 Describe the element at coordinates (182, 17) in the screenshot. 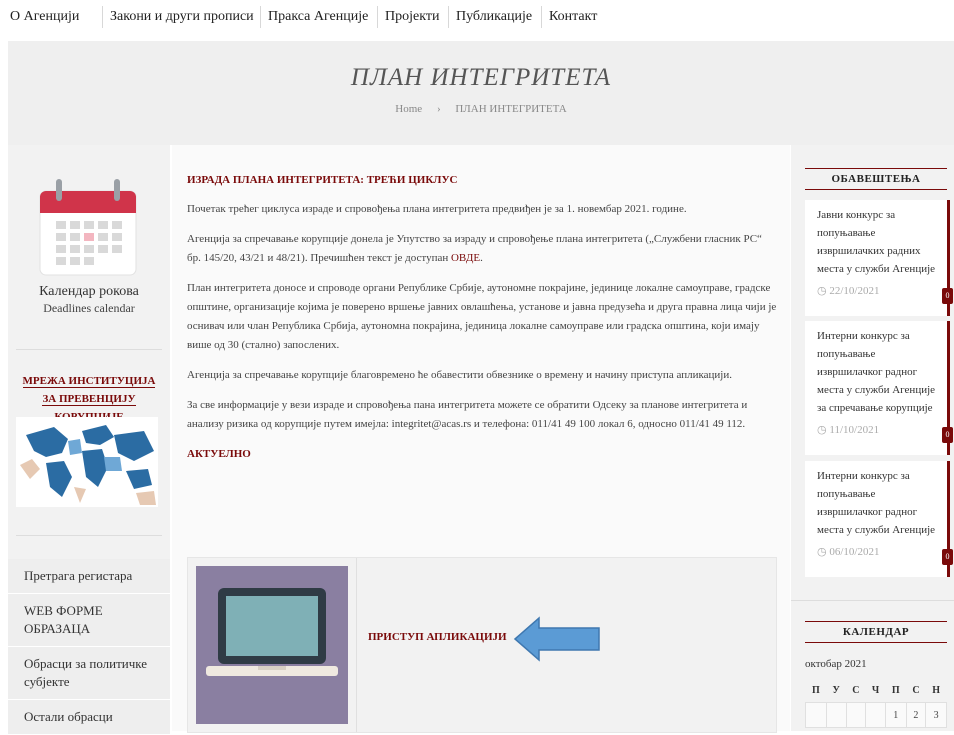

I see `nav-item-zakoni: Закони и други прописи` at that location.